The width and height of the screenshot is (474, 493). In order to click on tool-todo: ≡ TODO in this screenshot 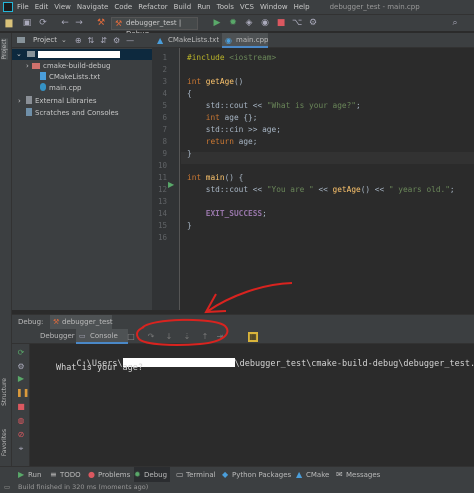, I will do `click(65, 475)`.